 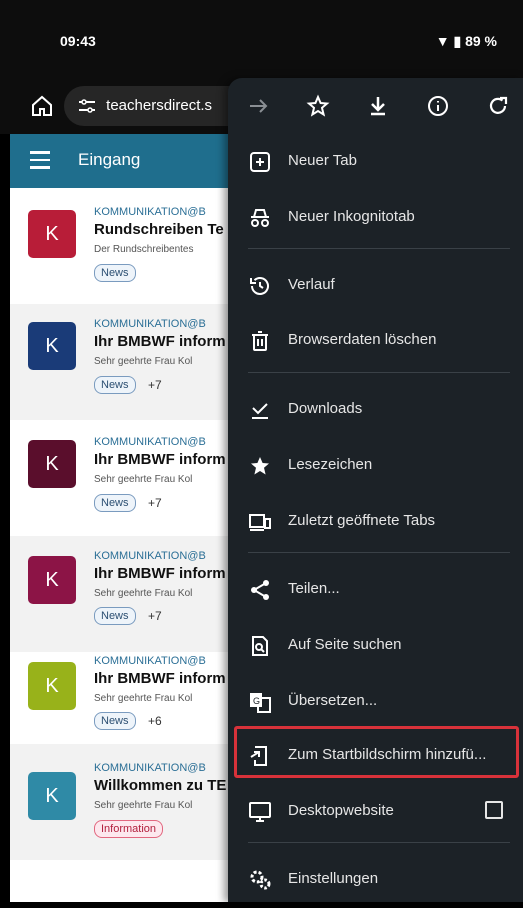 I want to click on menu-item-label: Desktopwebsite, so click(x=341, y=810).